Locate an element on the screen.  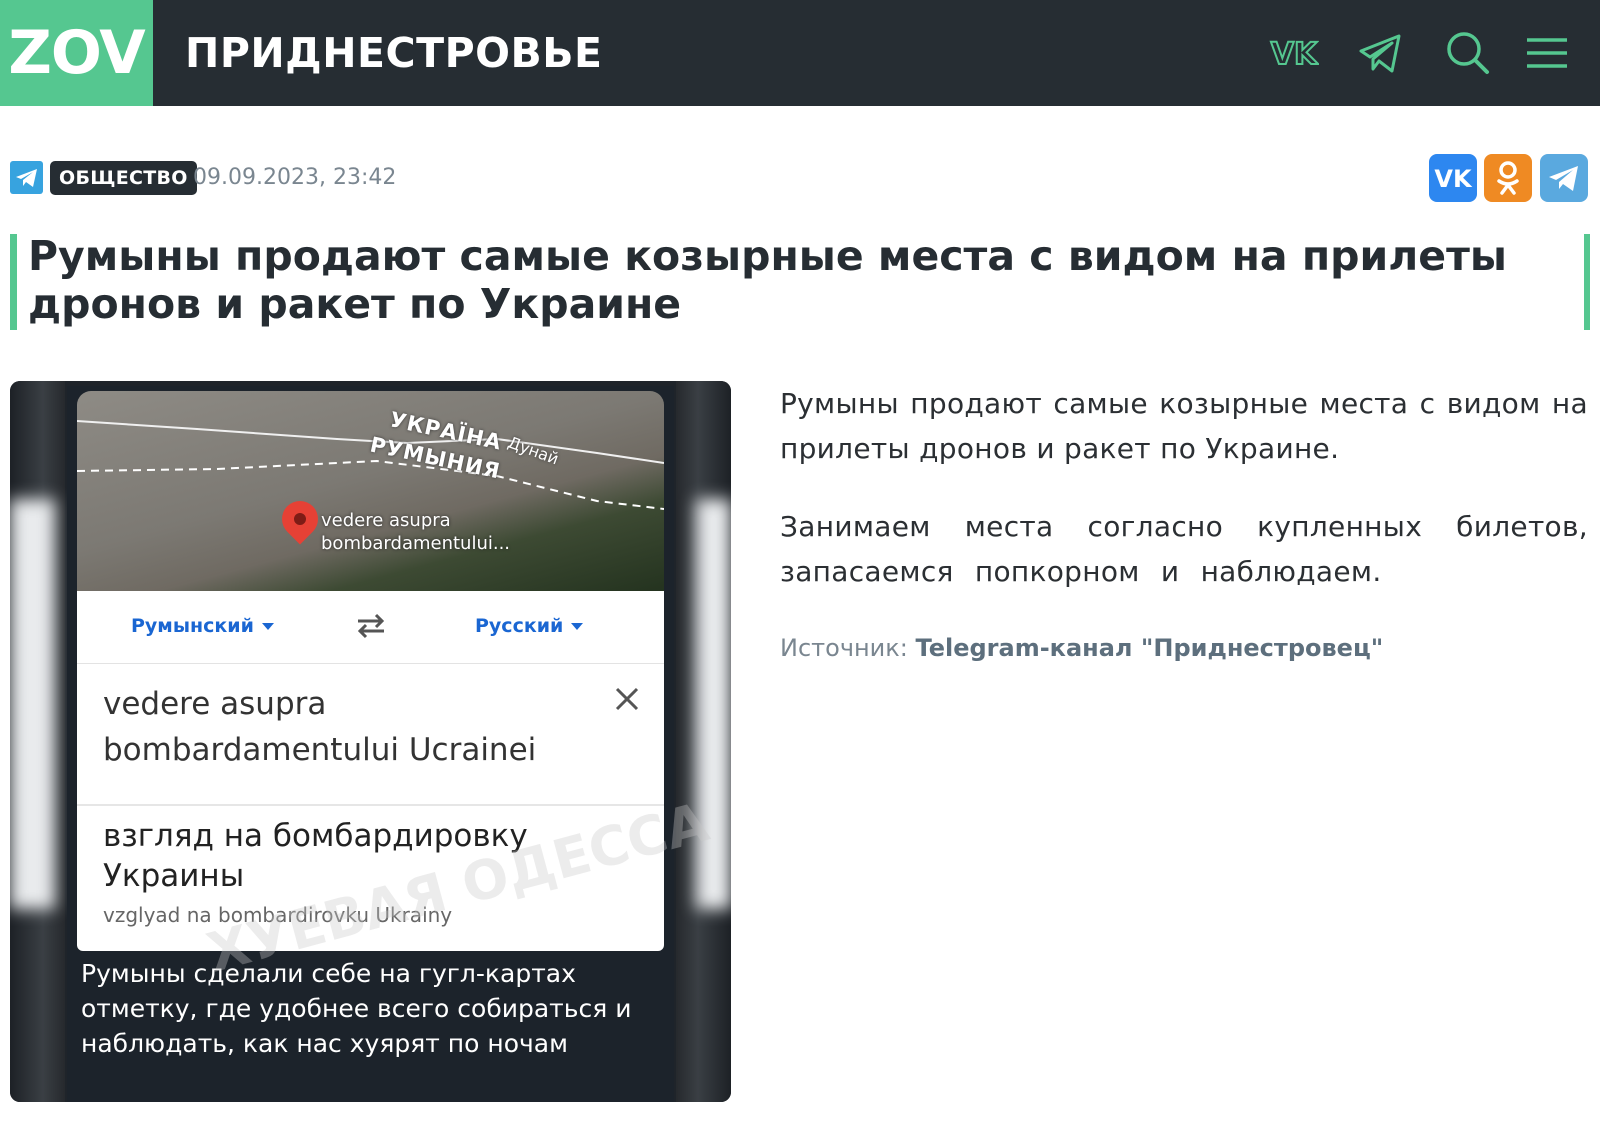
menu-icon is located at coordinates (1547, 53).